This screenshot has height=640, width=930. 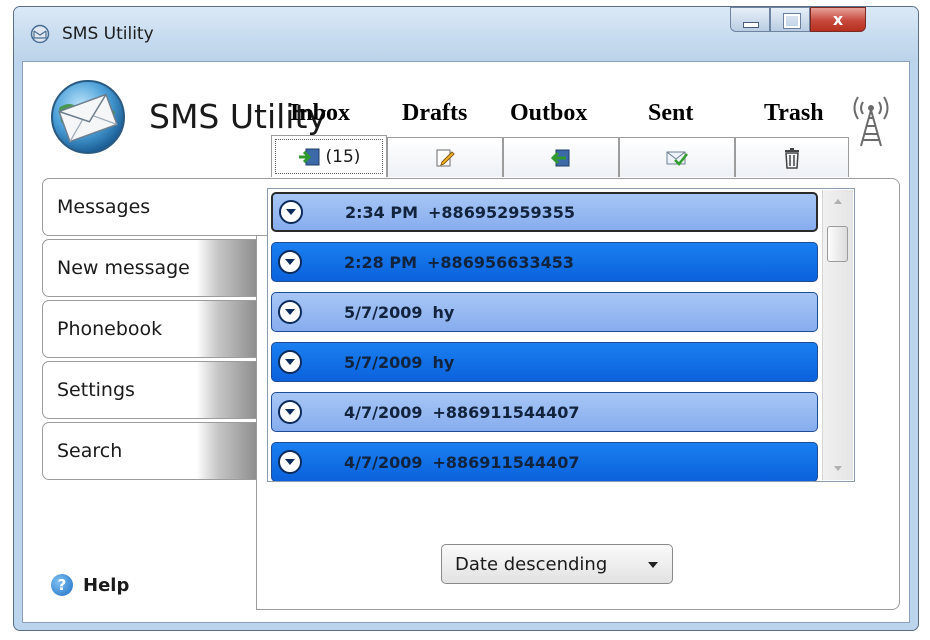 I want to click on nav-item-settings: Settings, so click(x=149, y=390).